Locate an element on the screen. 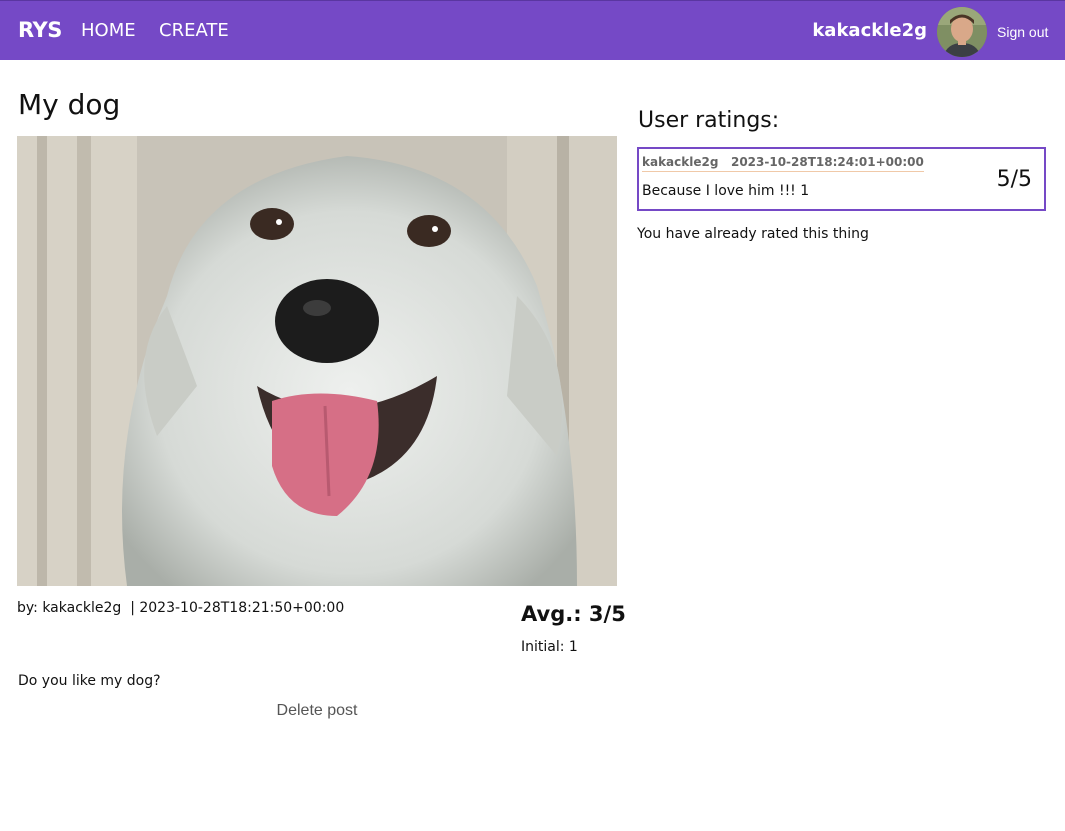  average-rating: Avg.: 3/5 is located at coordinates (573, 614).